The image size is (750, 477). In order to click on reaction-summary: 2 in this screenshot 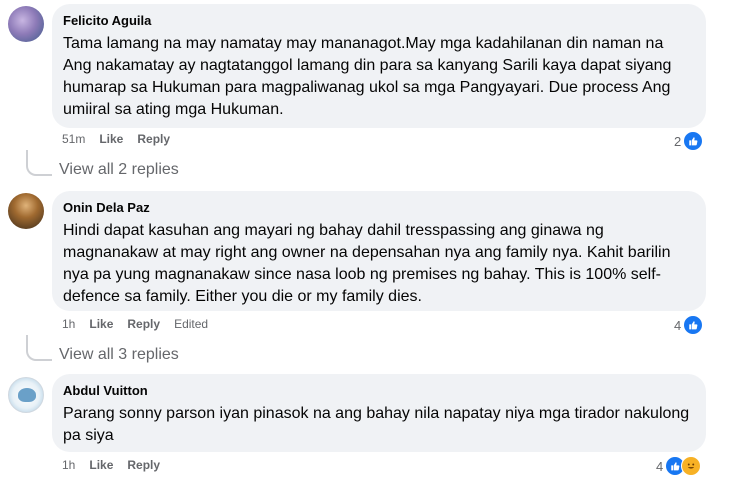, I will do `click(689, 141)`.